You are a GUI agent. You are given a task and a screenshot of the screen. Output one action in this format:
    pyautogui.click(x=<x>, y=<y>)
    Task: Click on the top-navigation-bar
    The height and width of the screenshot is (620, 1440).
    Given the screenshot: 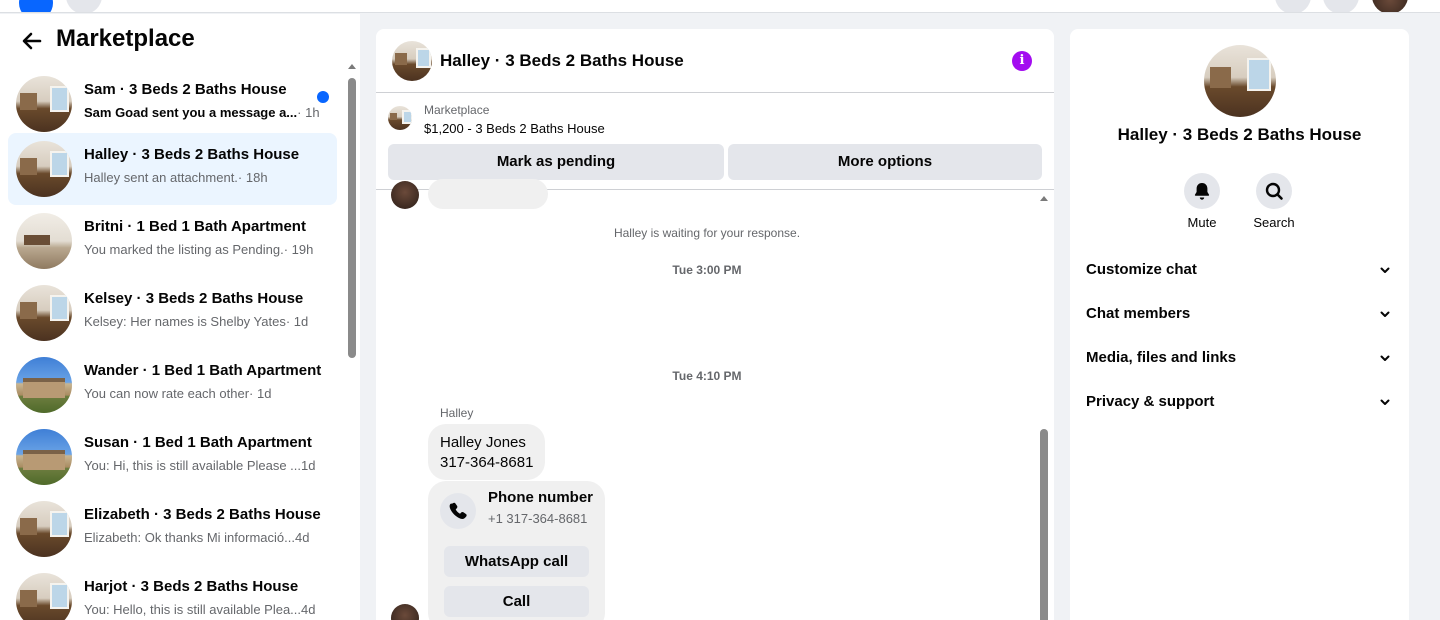 What is the action you would take?
    pyautogui.click(x=720, y=6)
    